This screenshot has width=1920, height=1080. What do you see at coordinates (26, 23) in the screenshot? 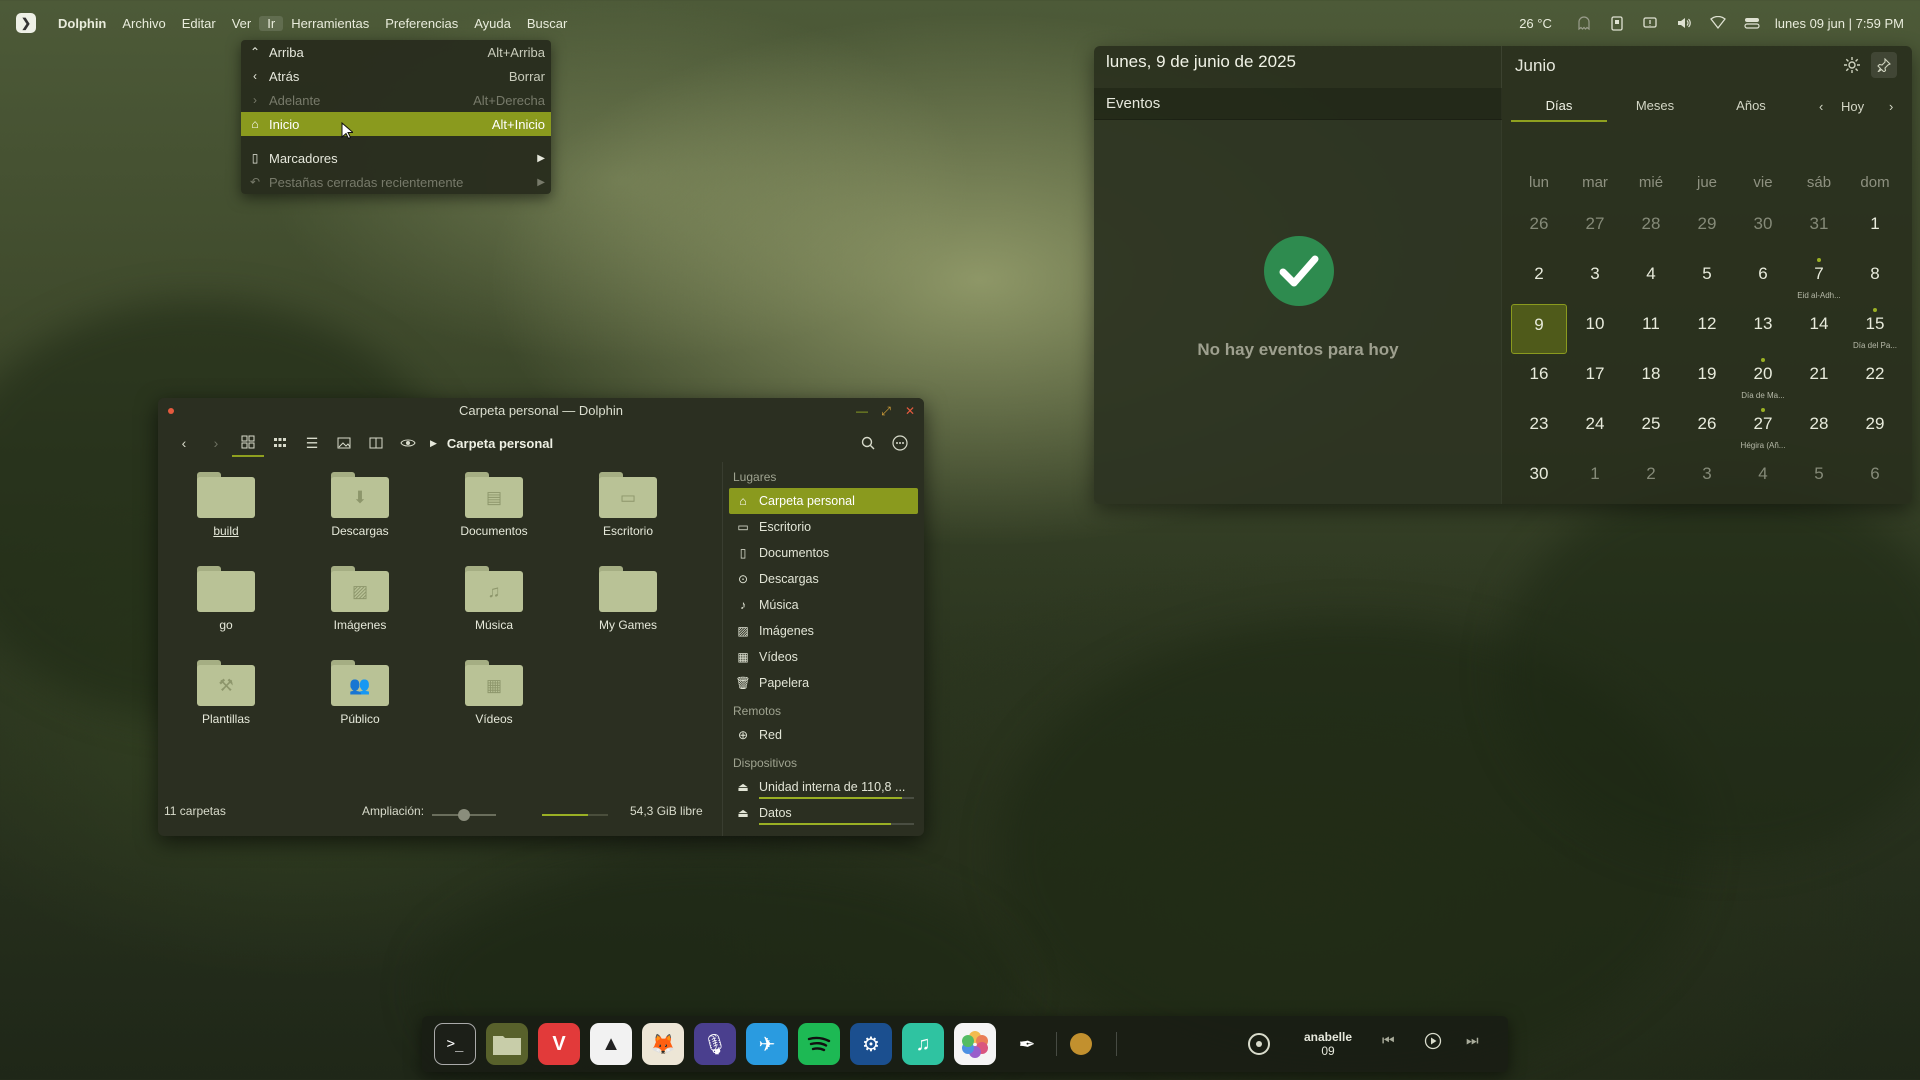
I see `app-launcher-icon: ❯` at bounding box center [26, 23].